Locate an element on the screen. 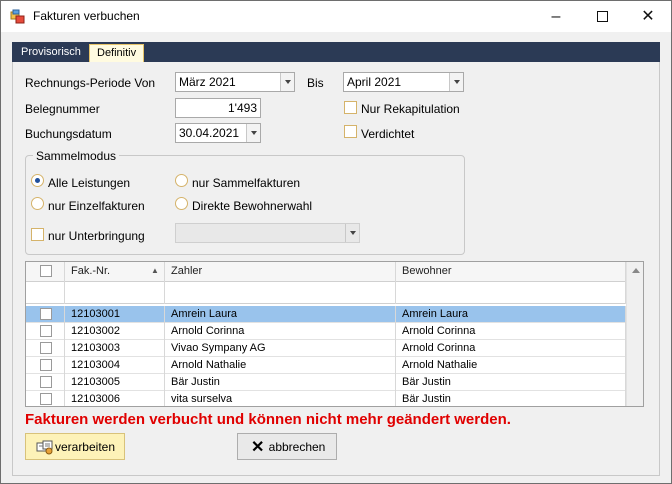  periode-von-value: März 2021 is located at coordinates (207, 82).